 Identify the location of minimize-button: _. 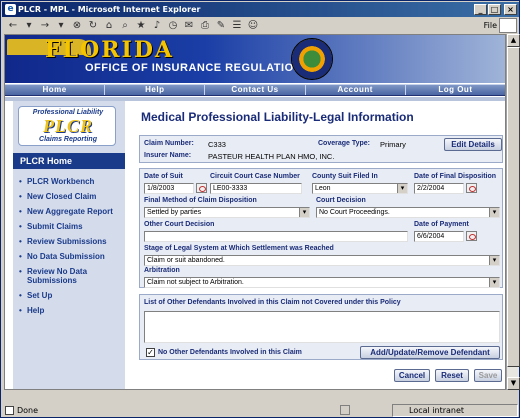
(480, 9).